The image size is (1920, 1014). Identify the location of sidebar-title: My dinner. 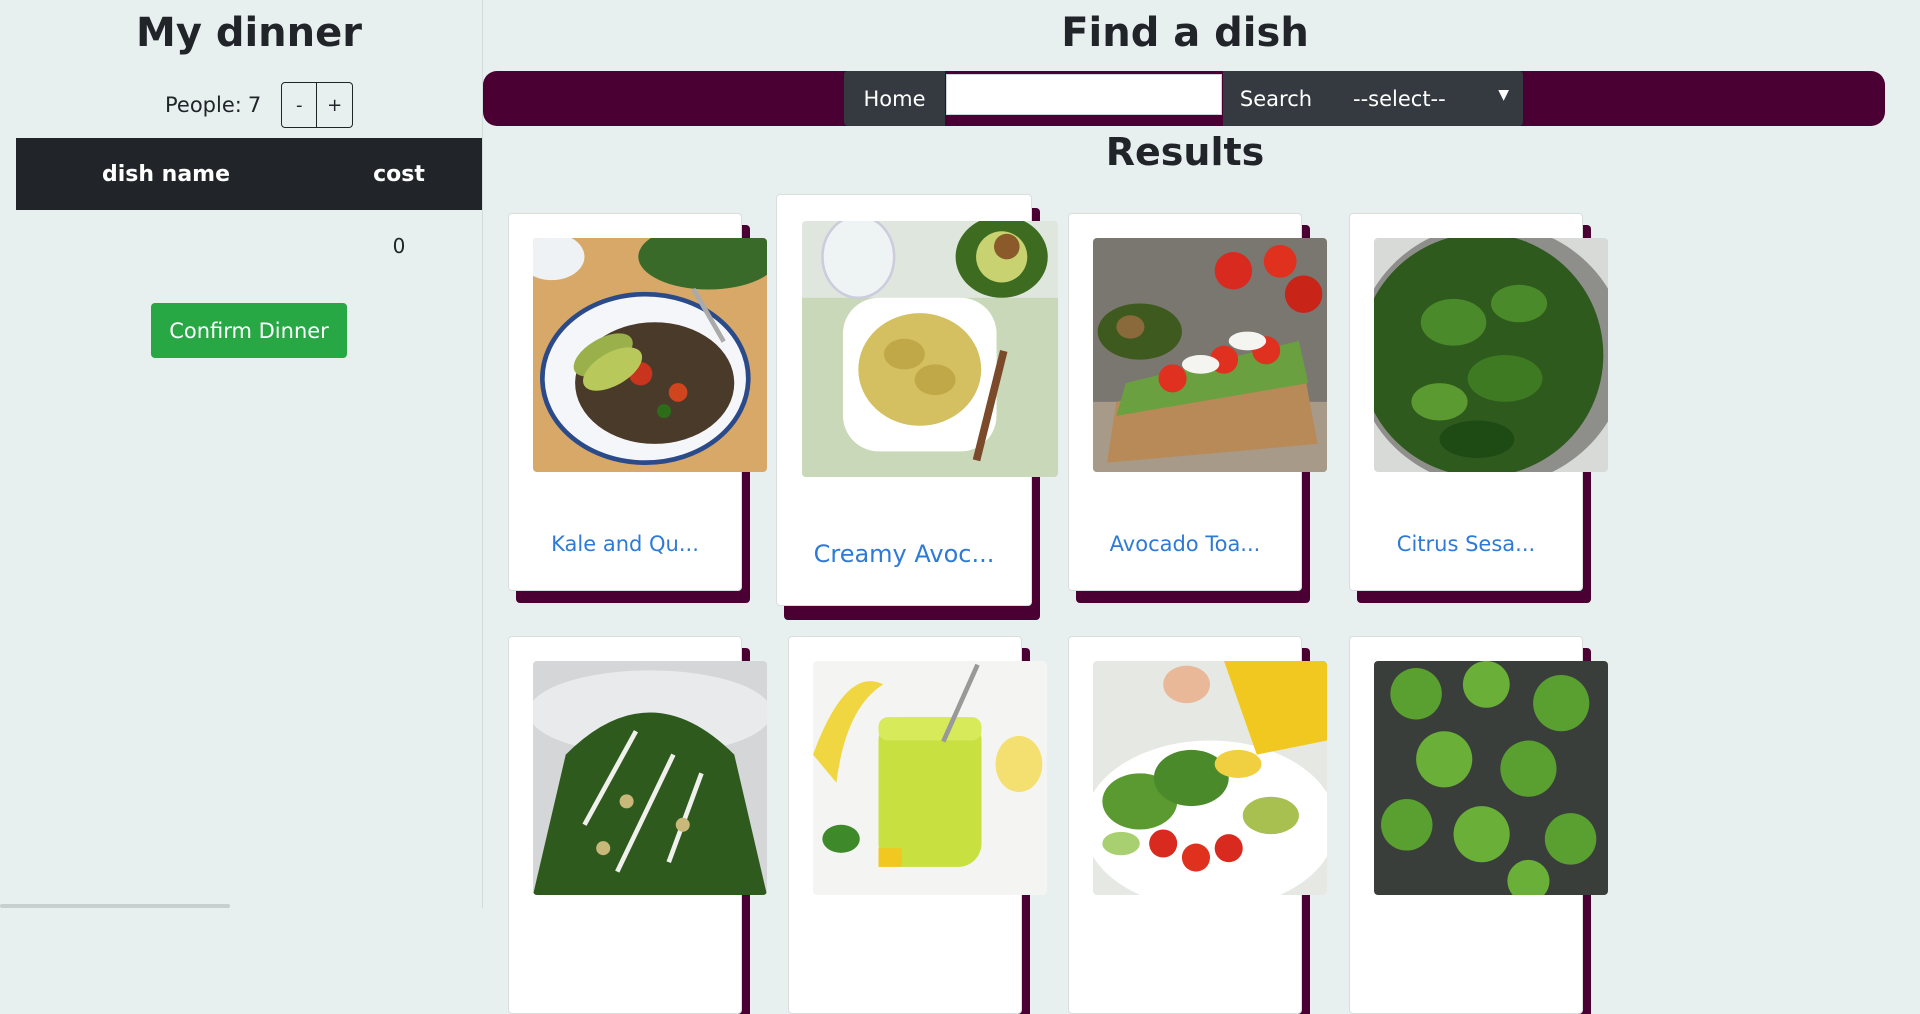
(249, 33).